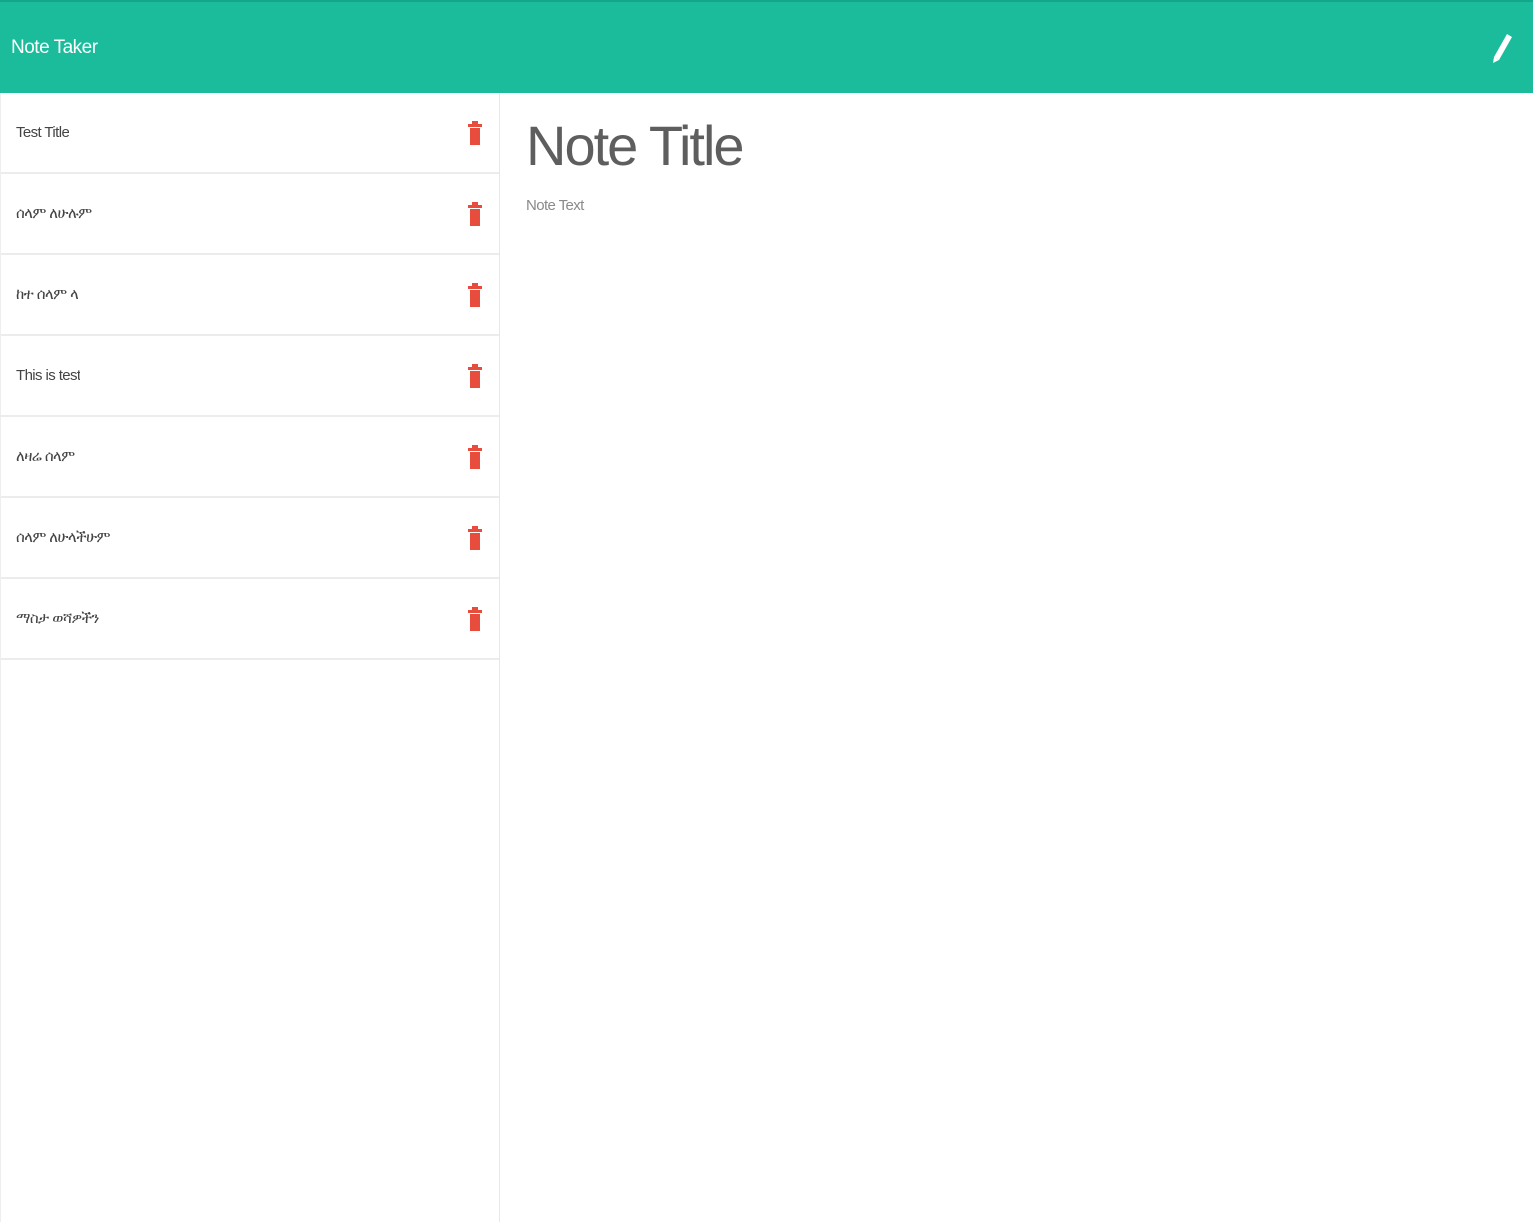  What do you see at coordinates (45, 456) in the screenshot?
I see `note-item-title: ለዛሬ ሰላም` at bounding box center [45, 456].